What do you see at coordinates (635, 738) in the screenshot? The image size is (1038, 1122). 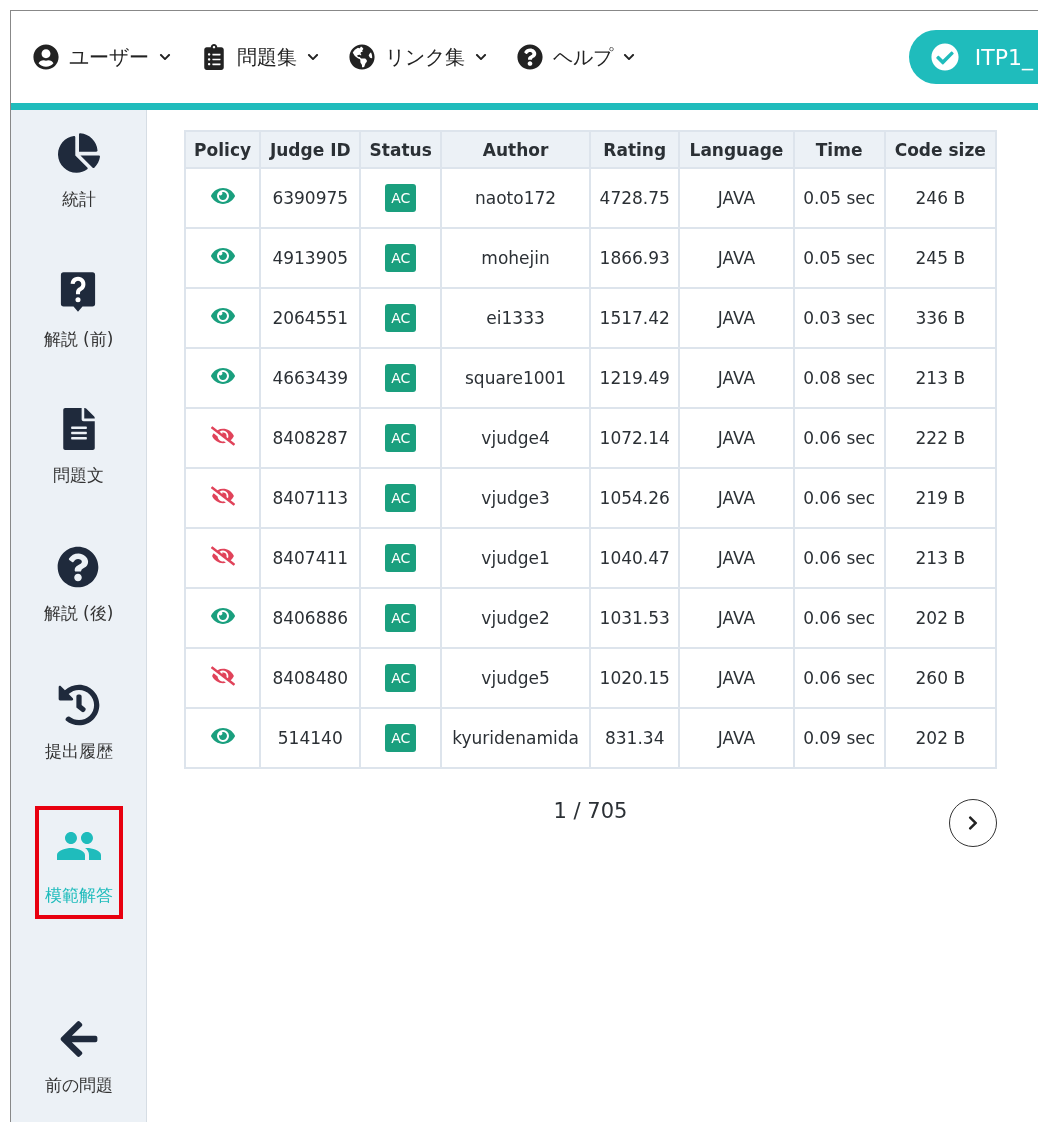 I see `table-cell: 831.34` at bounding box center [635, 738].